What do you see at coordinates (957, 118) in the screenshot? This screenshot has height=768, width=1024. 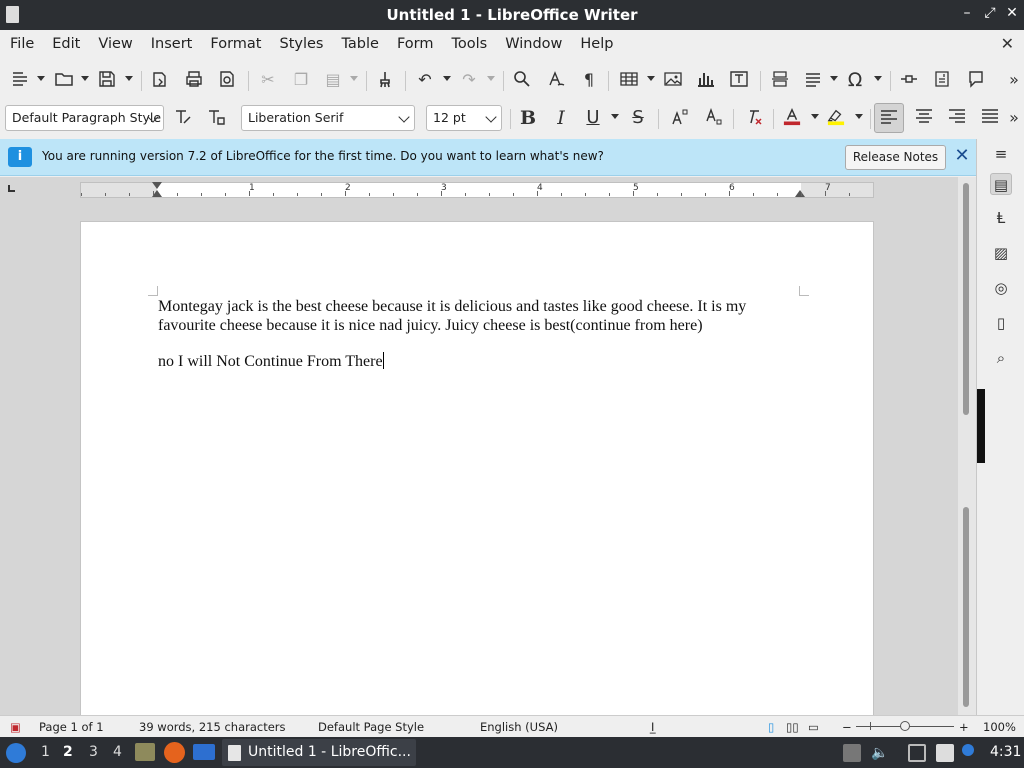 I see `align-right-icon` at bounding box center [957, 118].